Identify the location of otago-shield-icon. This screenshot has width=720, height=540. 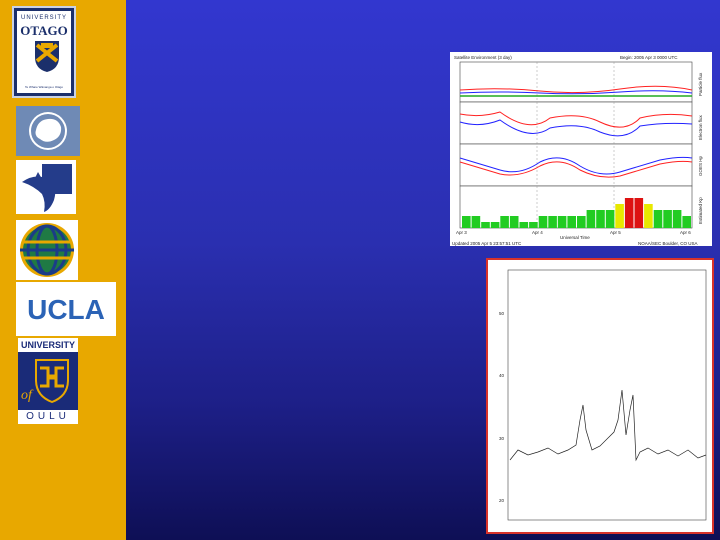
(47, 56).